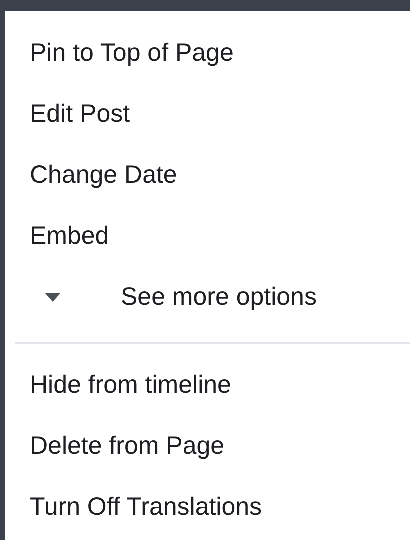 This screenshot has height=540, width=410. I want to click on menu-item: Pin to Top of Page, so click(207, 53).